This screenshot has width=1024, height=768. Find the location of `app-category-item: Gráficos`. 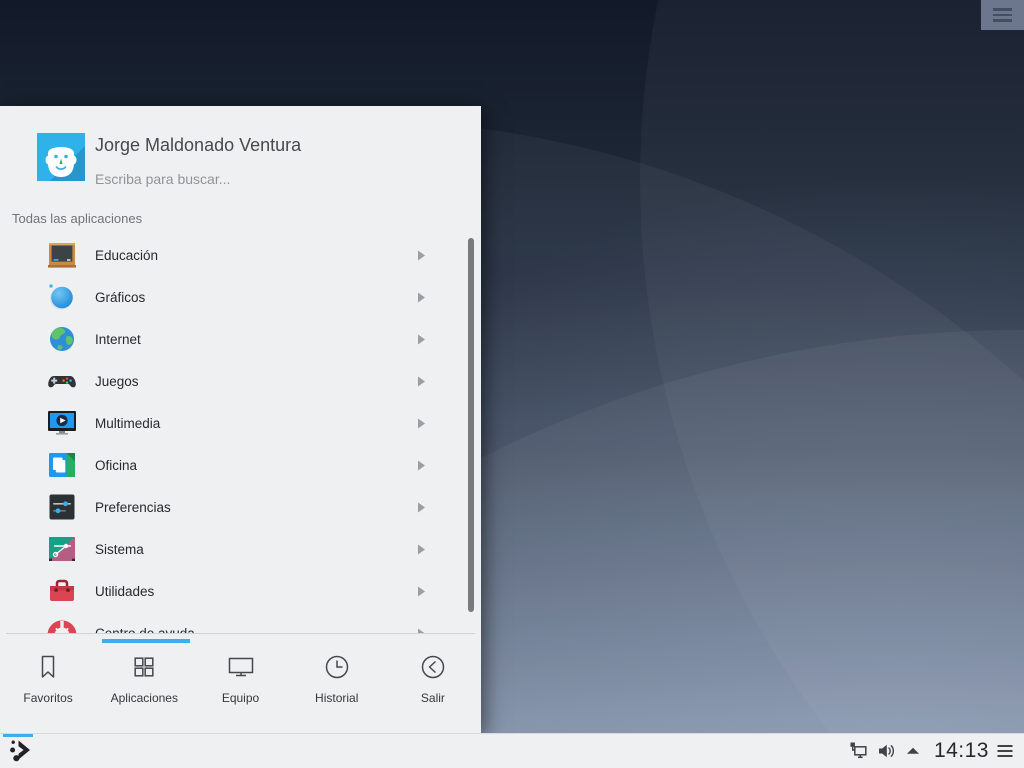

app-category-item: Gráficos is located at coordinates (230, 297).